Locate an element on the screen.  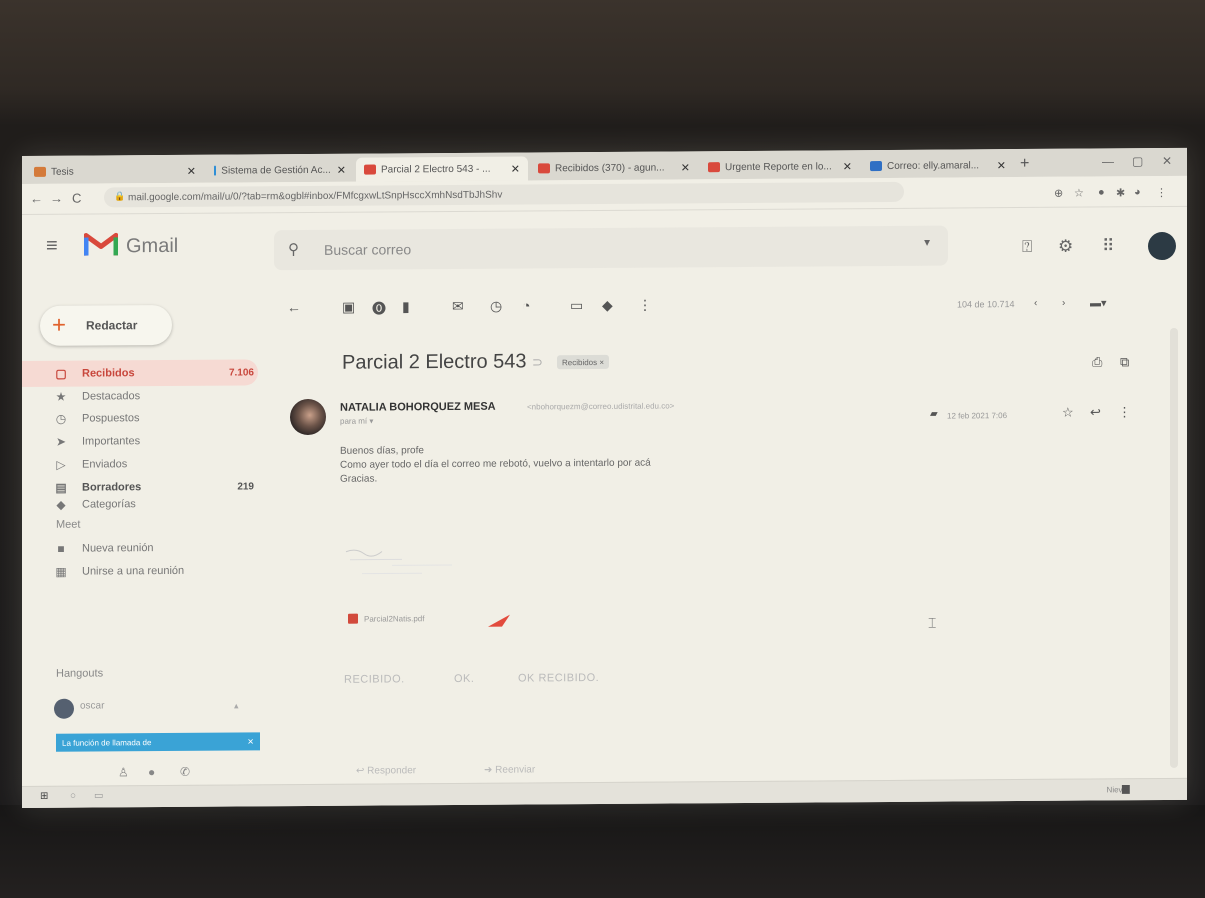
sidebar-item-importantes: ➤ Importantes is located at coordinates (154, 440).